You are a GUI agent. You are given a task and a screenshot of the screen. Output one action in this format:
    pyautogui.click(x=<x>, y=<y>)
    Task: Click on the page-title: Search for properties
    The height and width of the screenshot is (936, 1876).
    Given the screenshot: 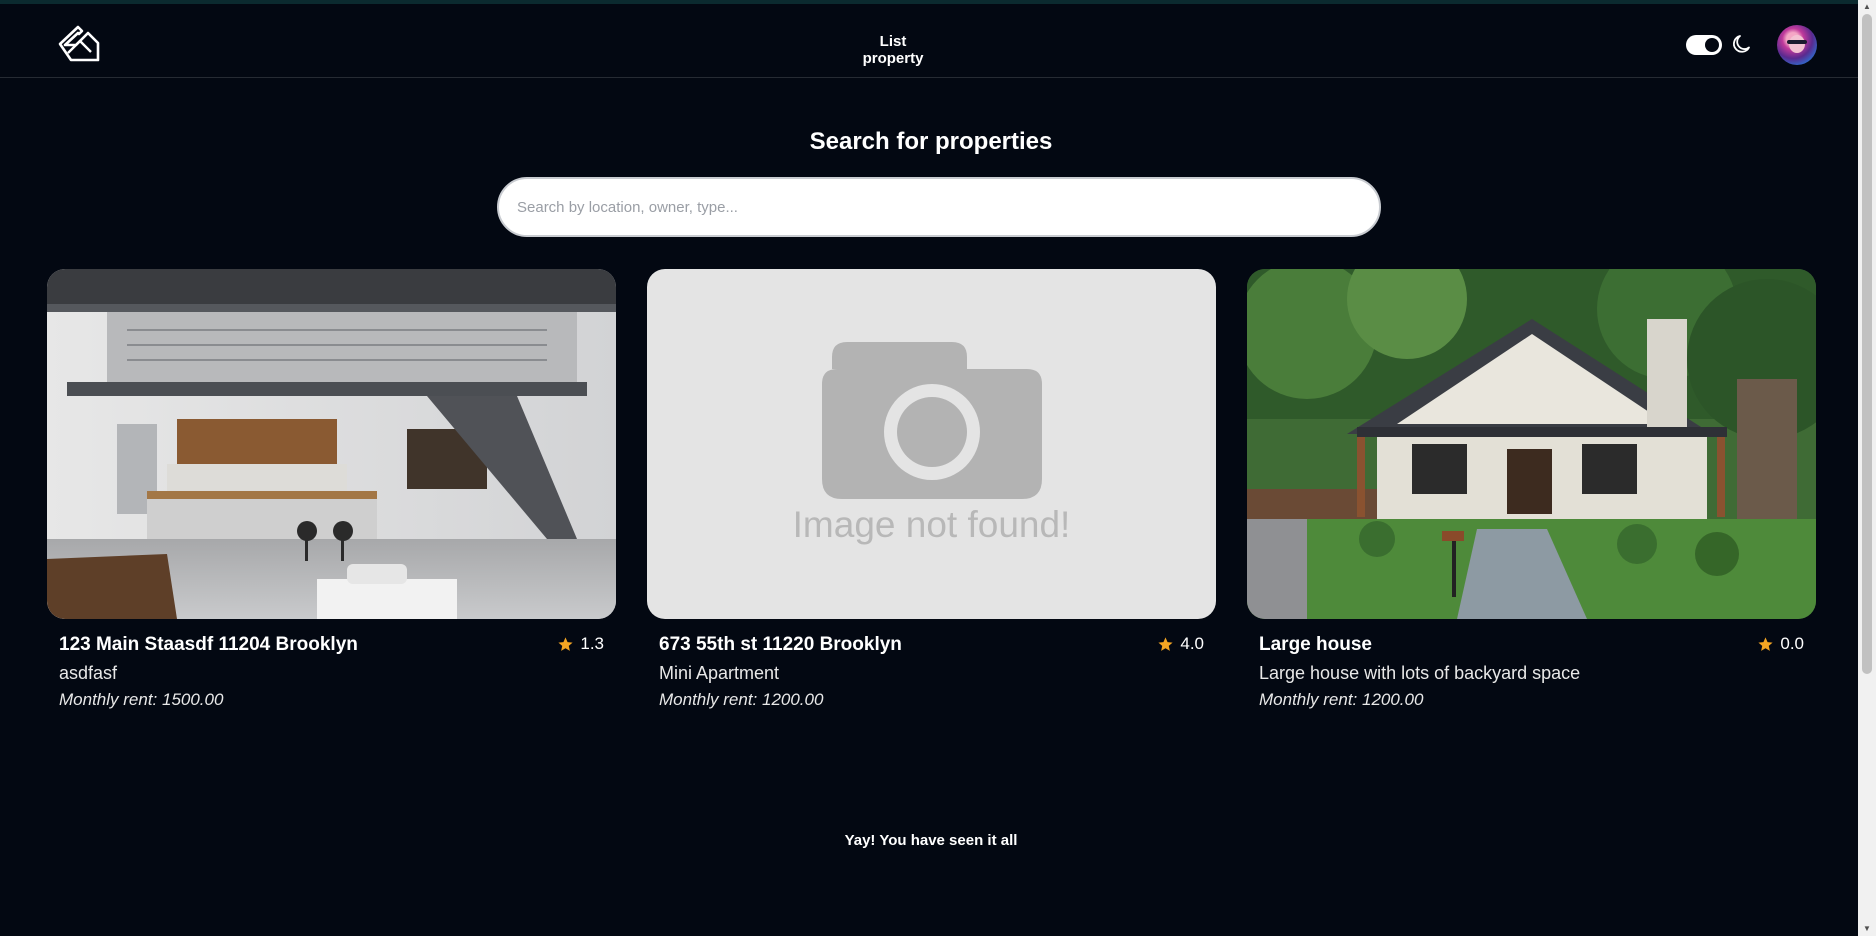 What is the action you would take?
    pyautogui.click(x=931, y=141)
    